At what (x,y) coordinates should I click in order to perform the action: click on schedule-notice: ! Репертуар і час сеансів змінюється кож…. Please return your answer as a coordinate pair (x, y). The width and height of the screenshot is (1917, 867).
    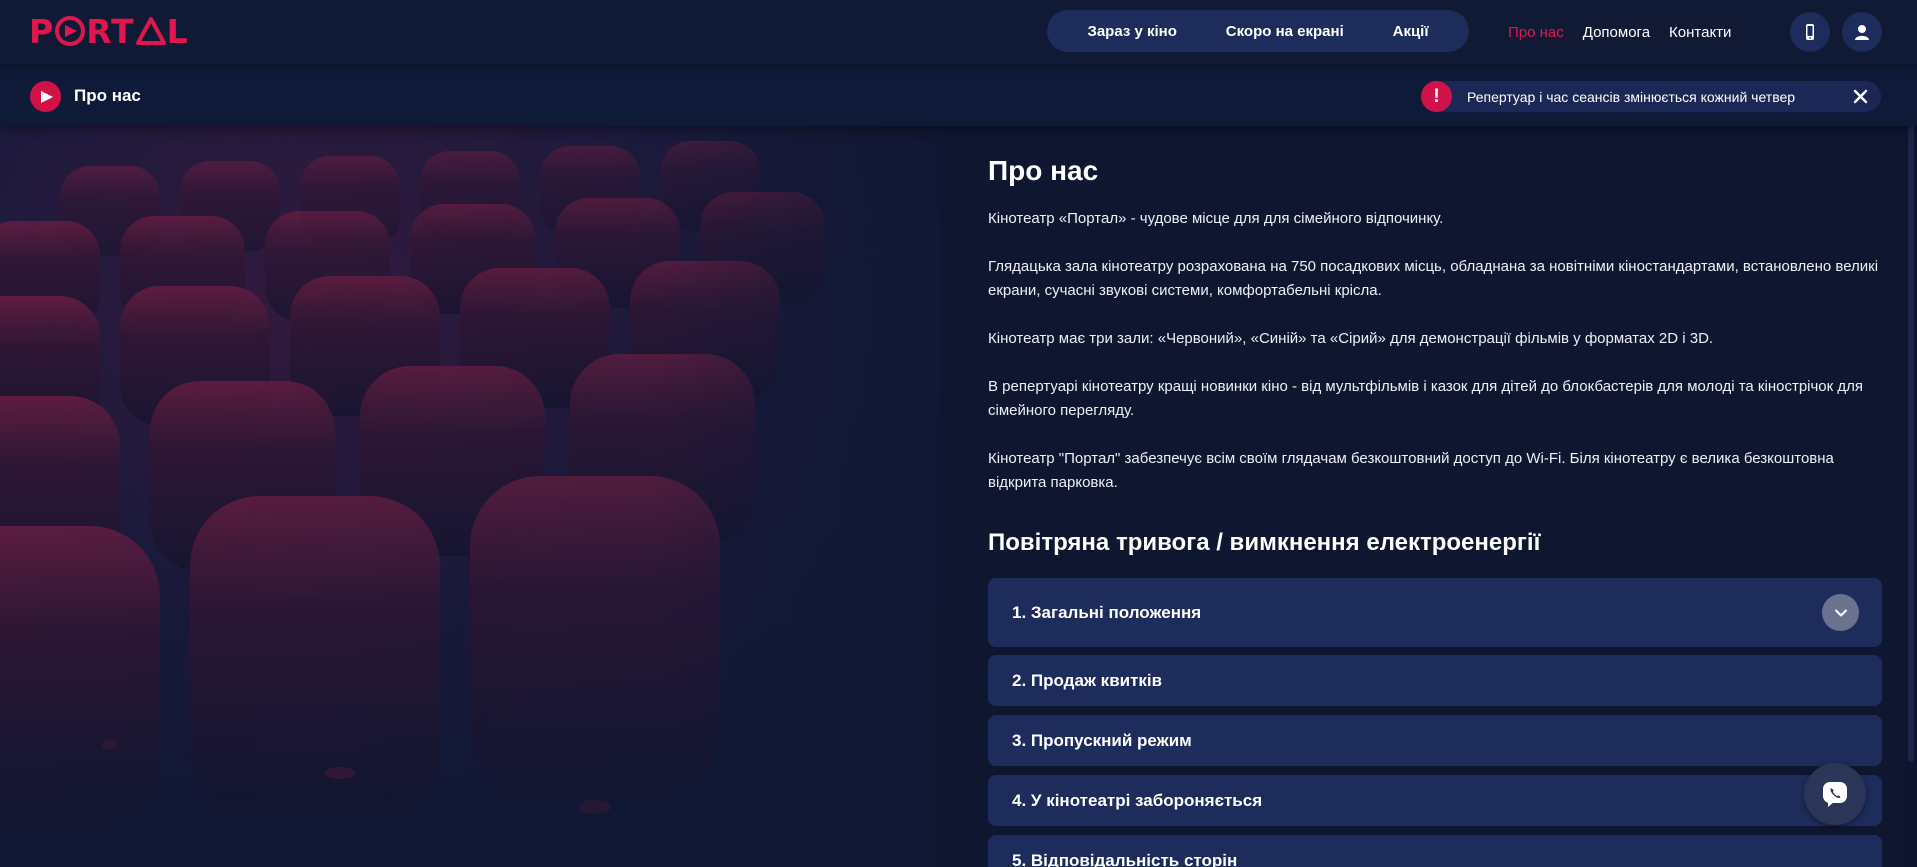
    Looking at the image, I should click on (1651, 96).